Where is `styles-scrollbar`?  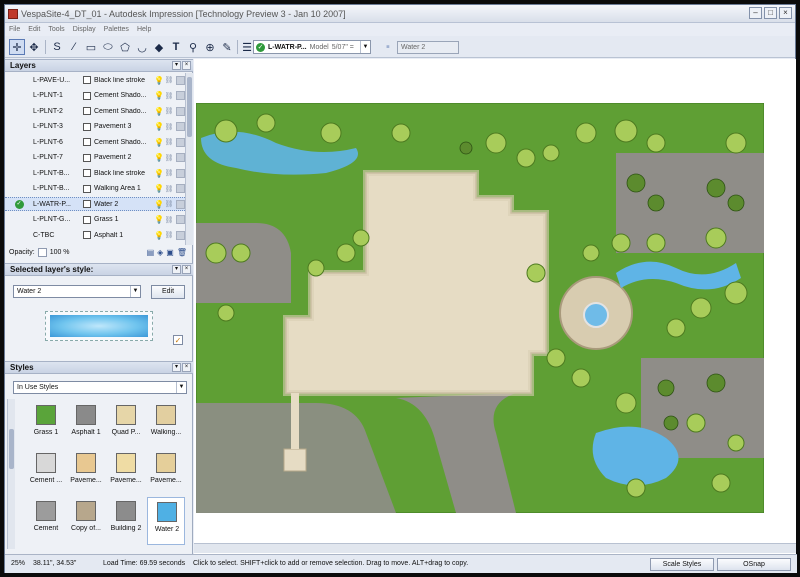
styles-scrollbar is located at coordinates (11, 474).